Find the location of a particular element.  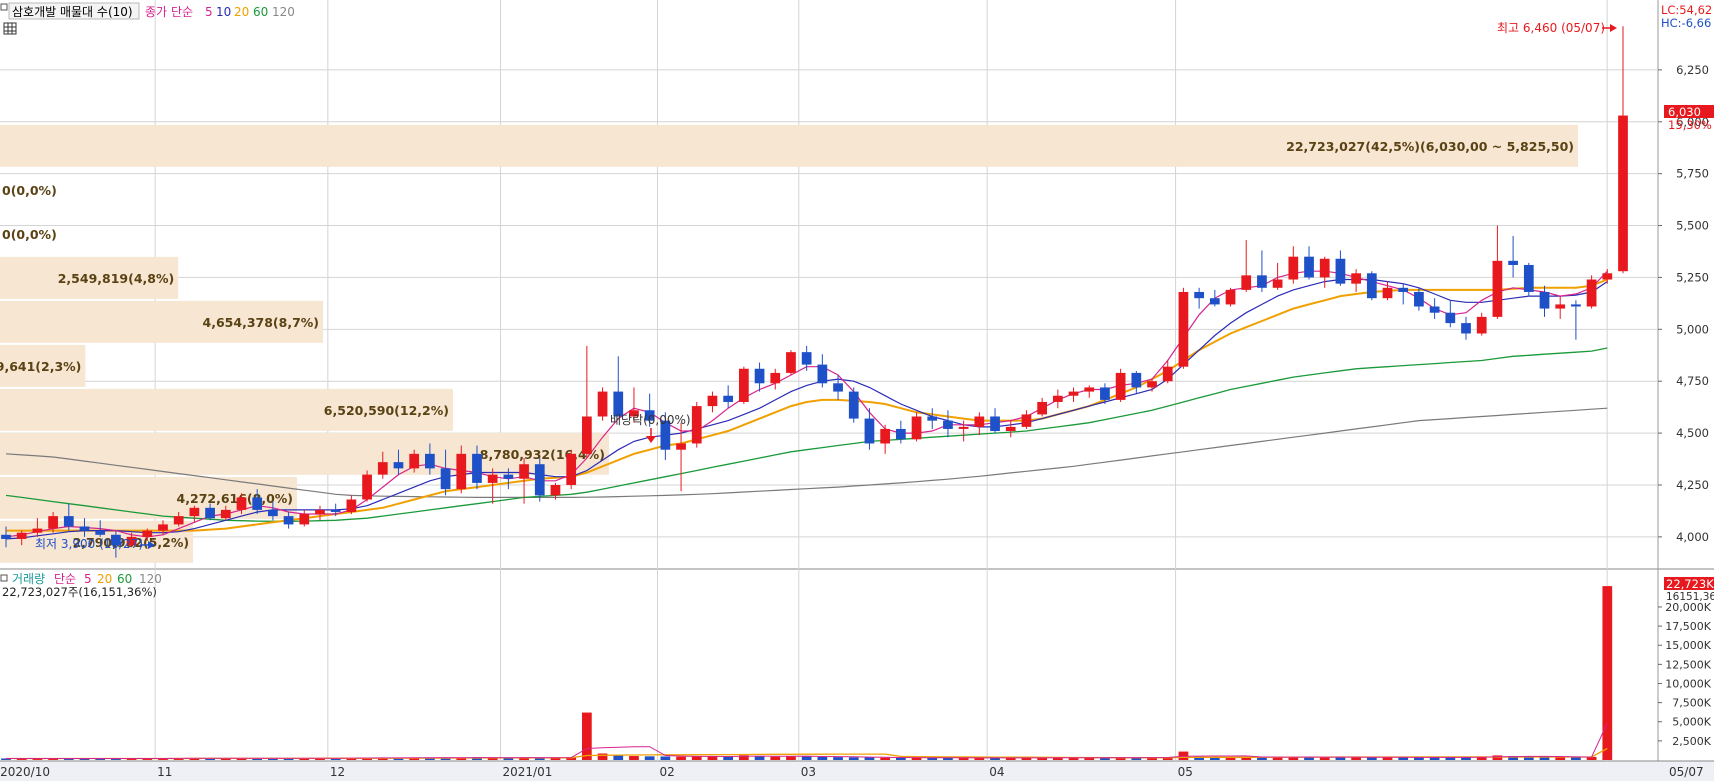

grid-table-icon is located at coordinates (10, 28).